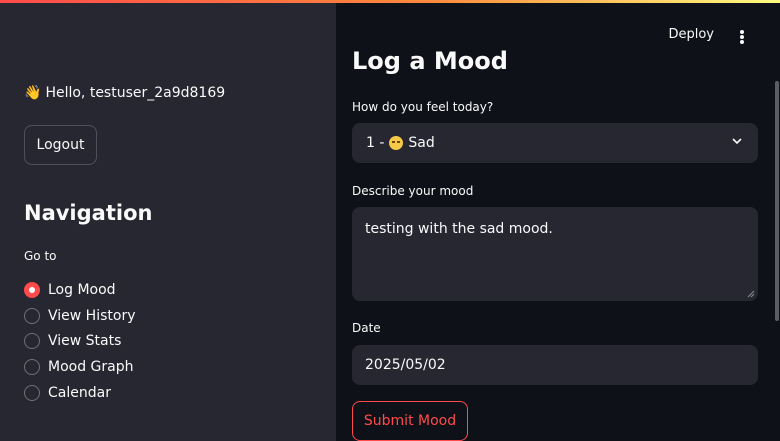  What do you see at coordinates (421, 143) in the screenshot?
I see `mood-select-value: Sad` at bounding box center [421, 143].